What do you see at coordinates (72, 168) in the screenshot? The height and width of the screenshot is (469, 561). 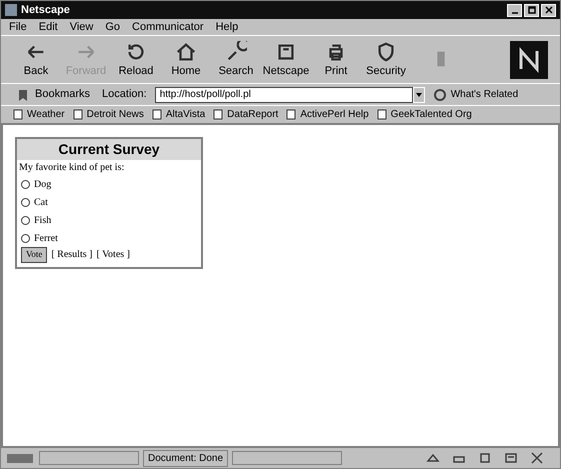 I see `survey-question: My favorite kind of pet is:` at bounding box center [72, 168].